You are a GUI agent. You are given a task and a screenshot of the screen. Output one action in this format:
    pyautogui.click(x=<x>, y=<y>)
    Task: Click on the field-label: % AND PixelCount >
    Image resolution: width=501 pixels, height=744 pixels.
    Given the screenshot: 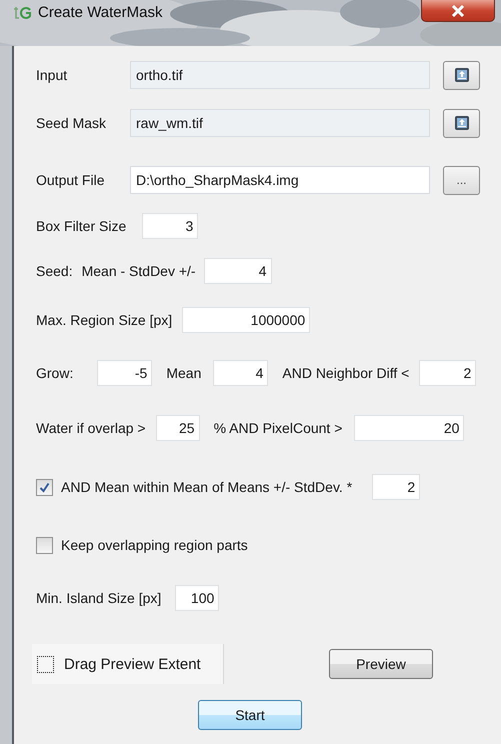 What is the action you would take?
    pyautogui.click(x=278, y=428)
    